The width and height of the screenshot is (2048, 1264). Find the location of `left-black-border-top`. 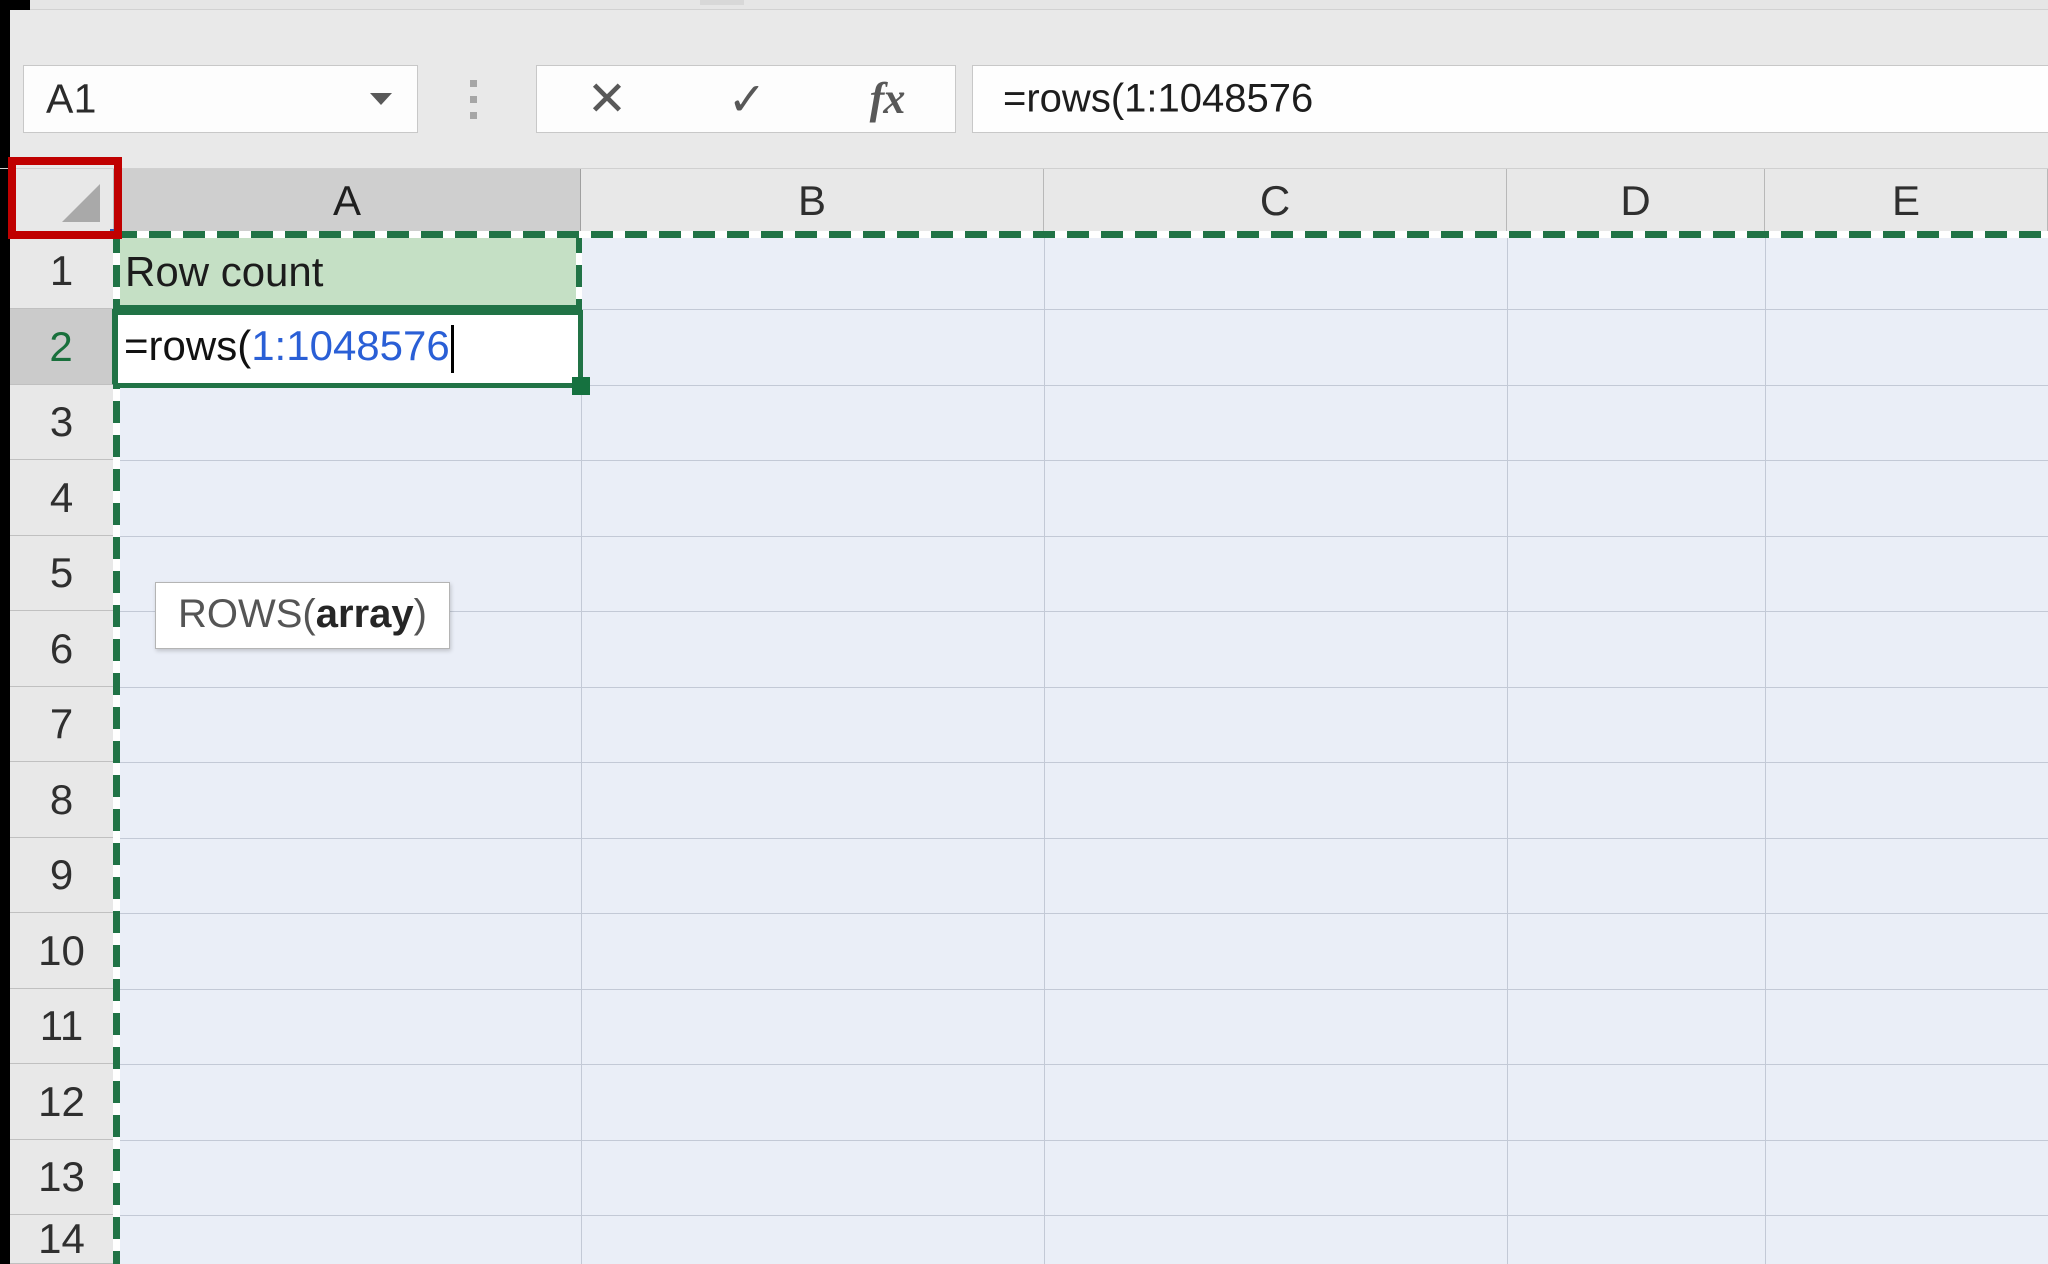

left-black-border-top is located at coordinates (5, 89).